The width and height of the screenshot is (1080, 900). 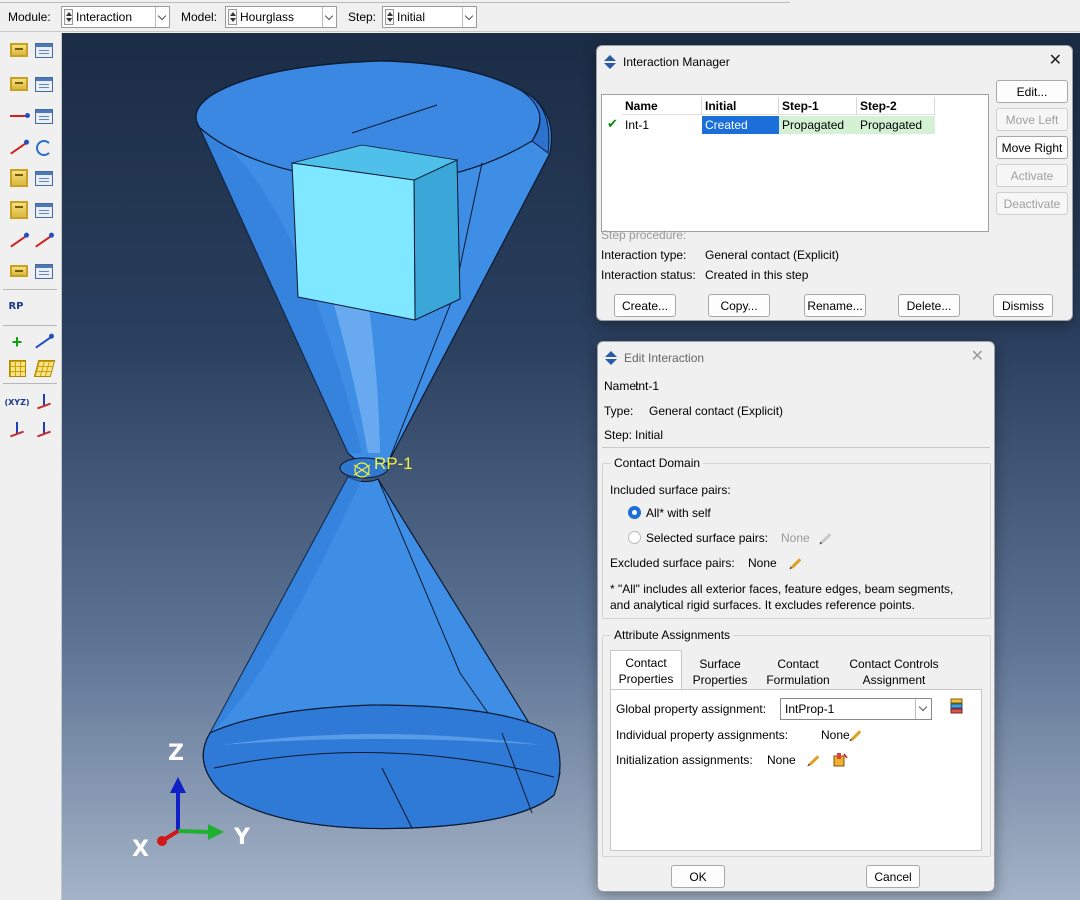 What do you see at coordinates (702, 735) in the screenshot?
I see `individual-property-assignments-label: Individual property assignments:` at bounding box center [702, 735].